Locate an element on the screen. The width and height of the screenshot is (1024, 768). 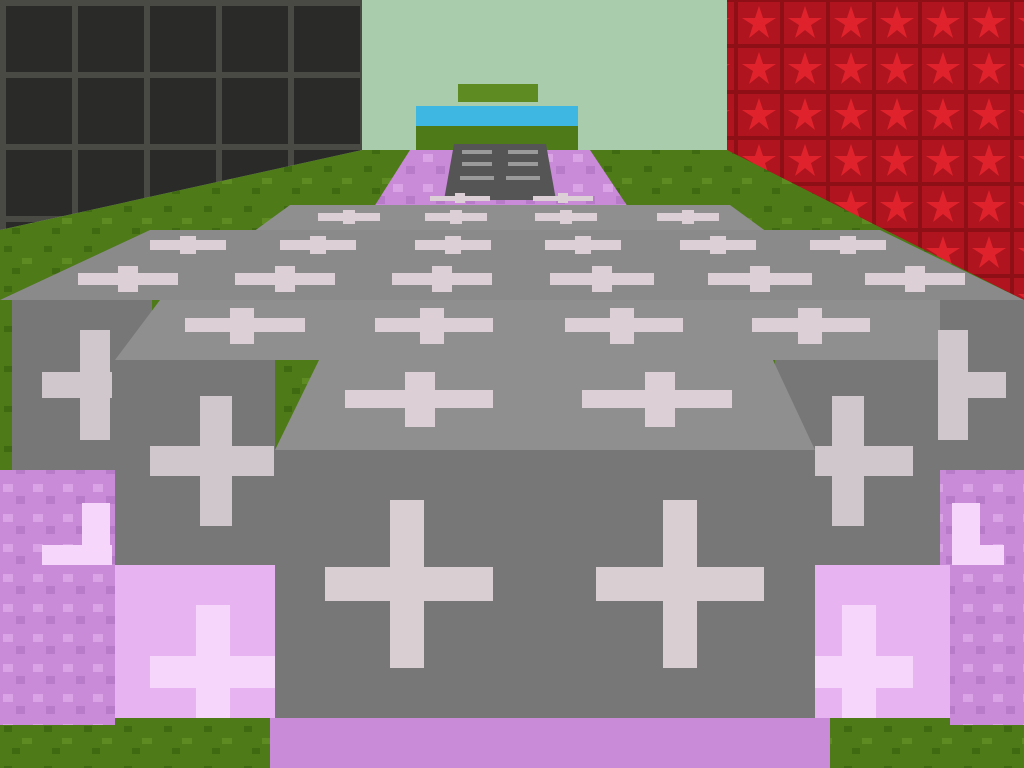
pink-block-right-lower is located at coordinates (882, 641).